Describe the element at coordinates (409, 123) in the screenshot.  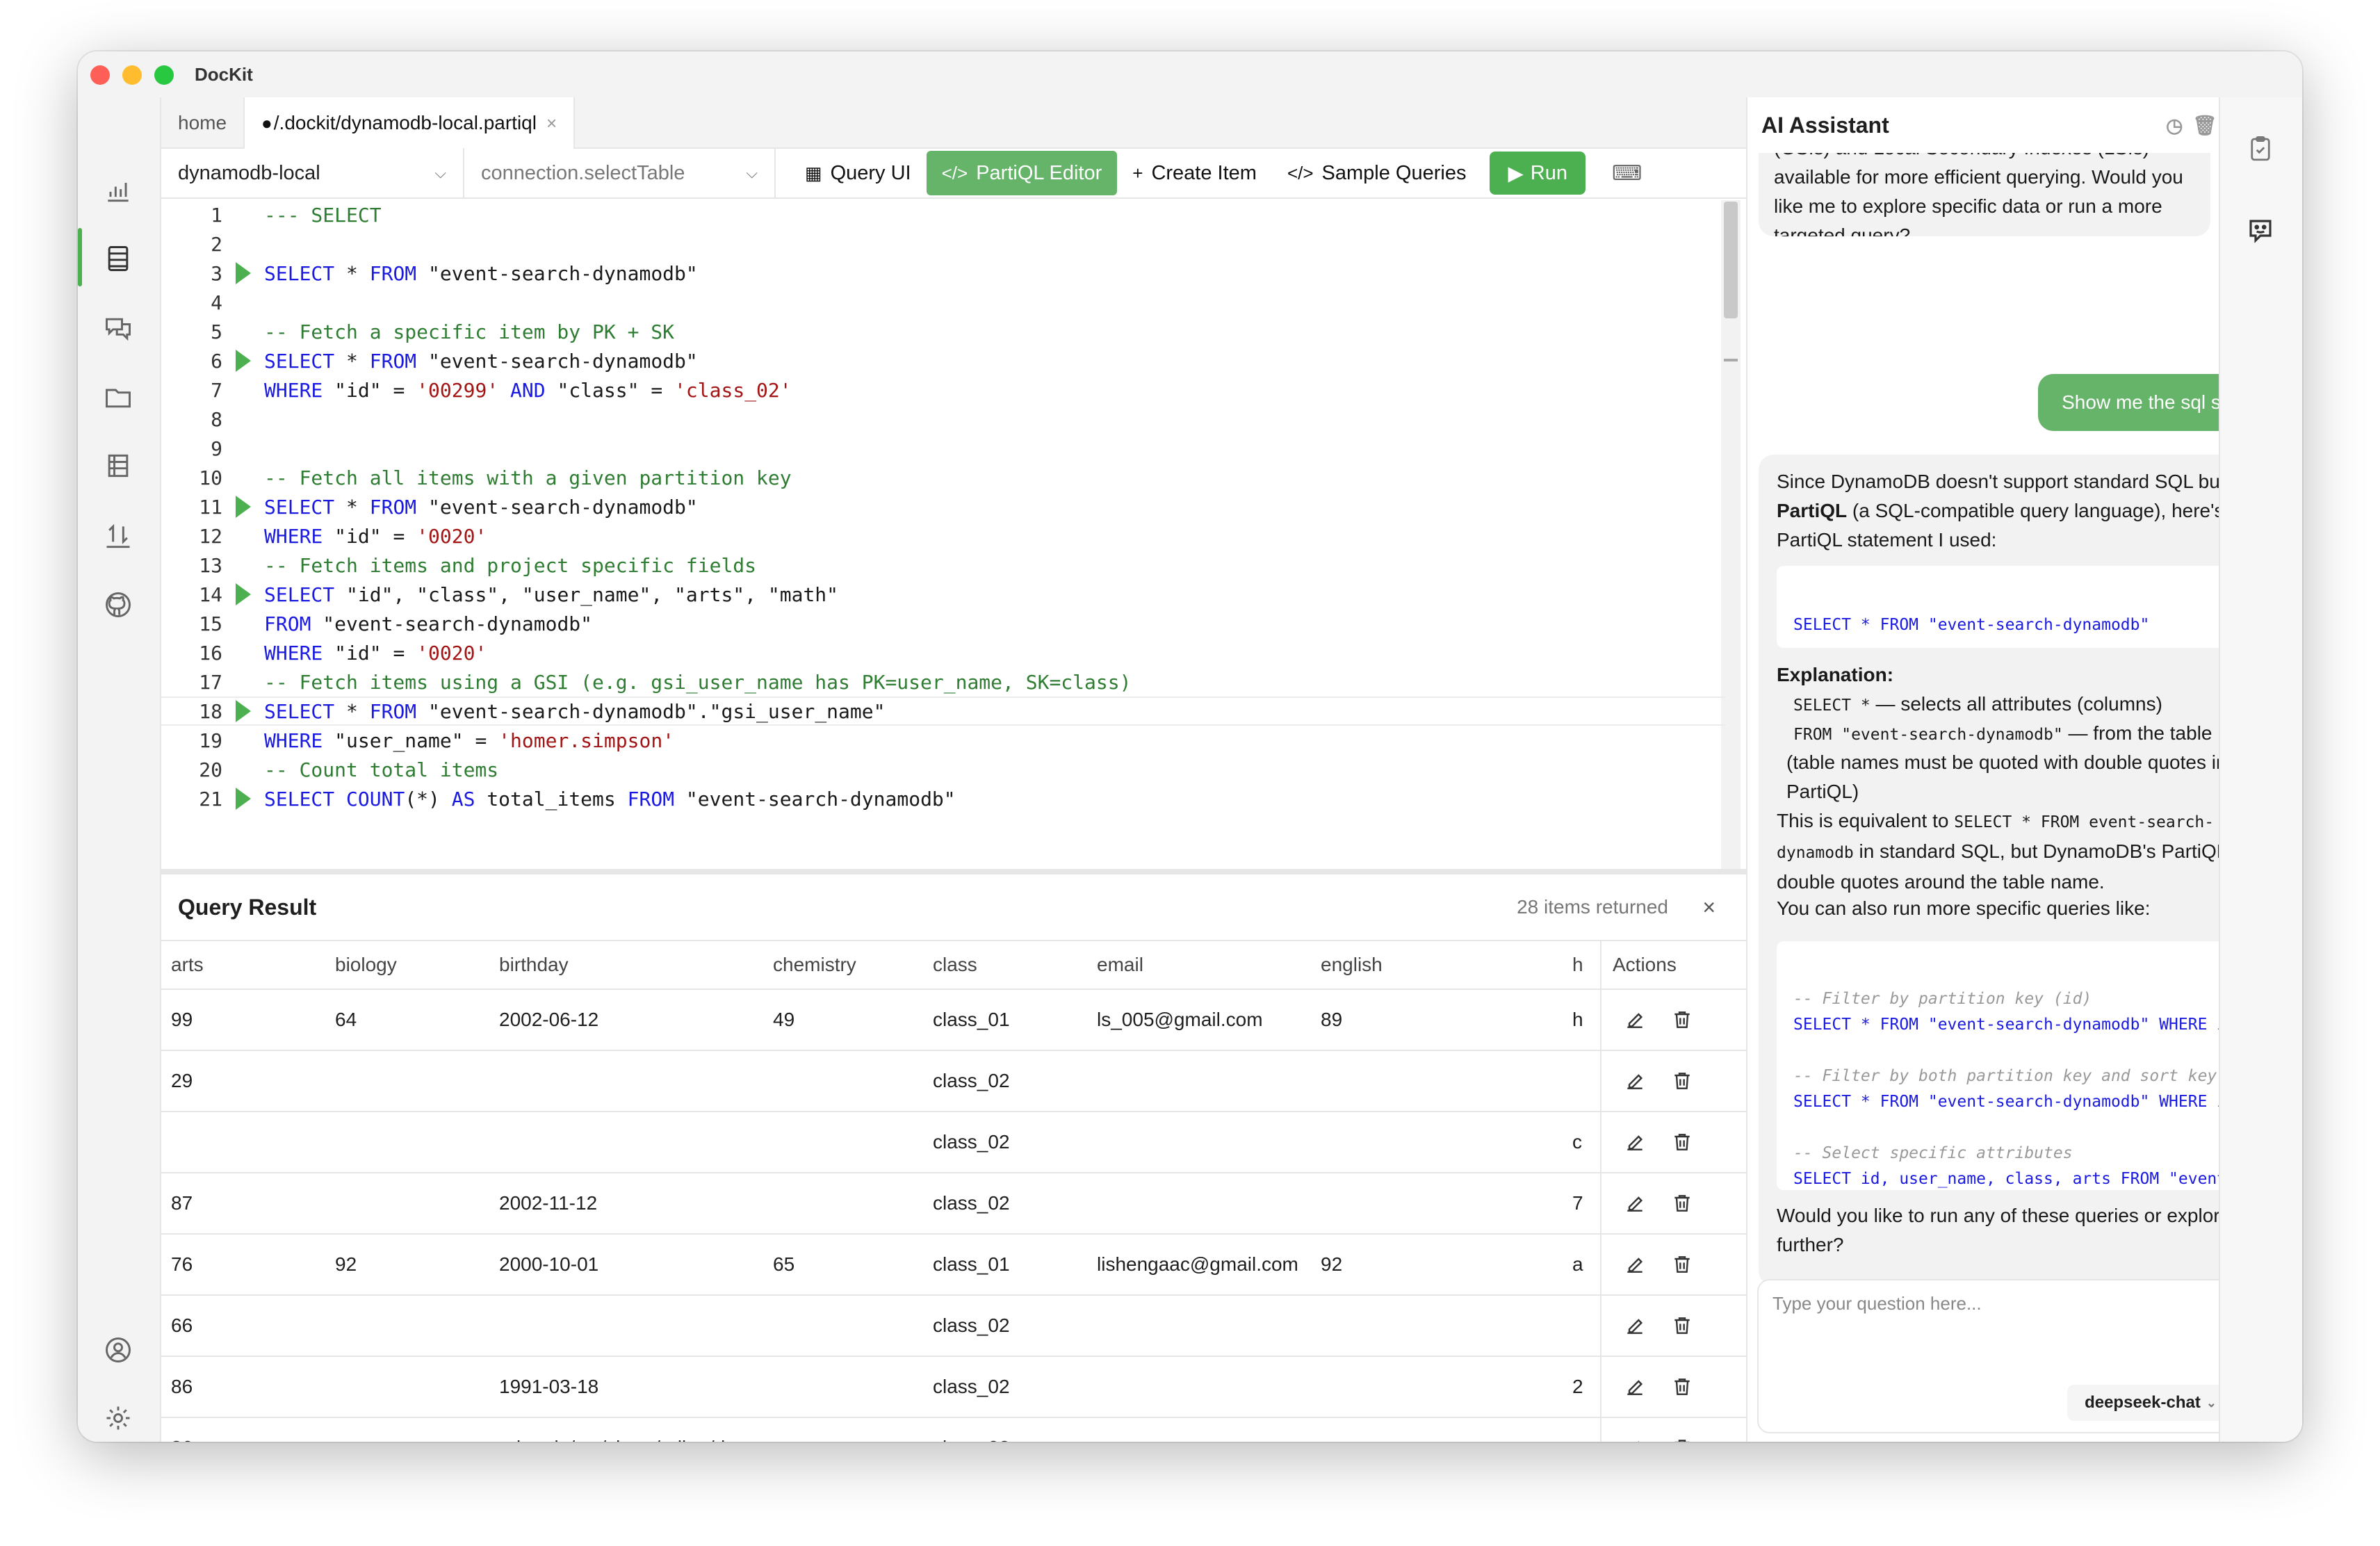
I see `tab-partiql-file: ● /.dockit/dynamodb-local.partiql ×` at that location.